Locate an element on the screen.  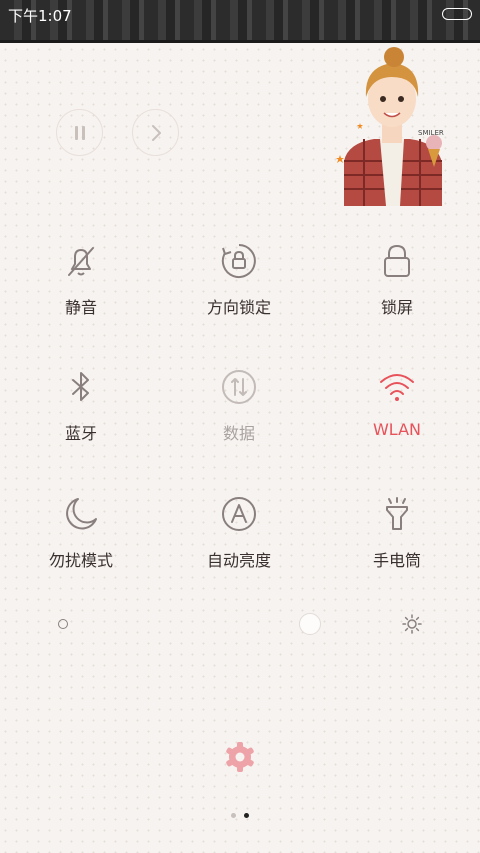
next-button is located at coordinates (155, 132).